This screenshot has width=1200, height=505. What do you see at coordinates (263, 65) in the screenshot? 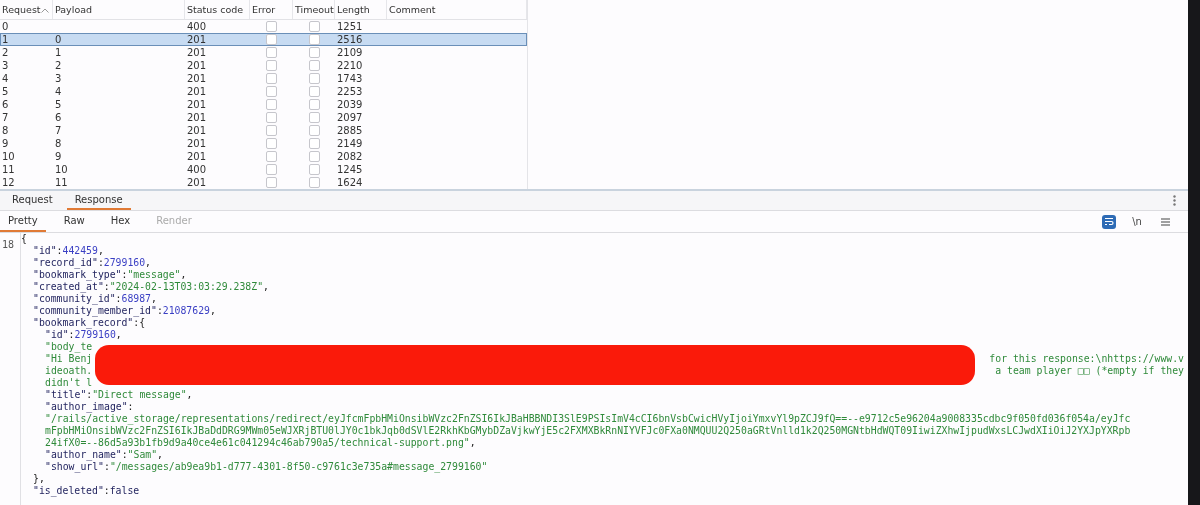
I see `table-row: 3 2 201 2210` at bounding box center [263, 65].